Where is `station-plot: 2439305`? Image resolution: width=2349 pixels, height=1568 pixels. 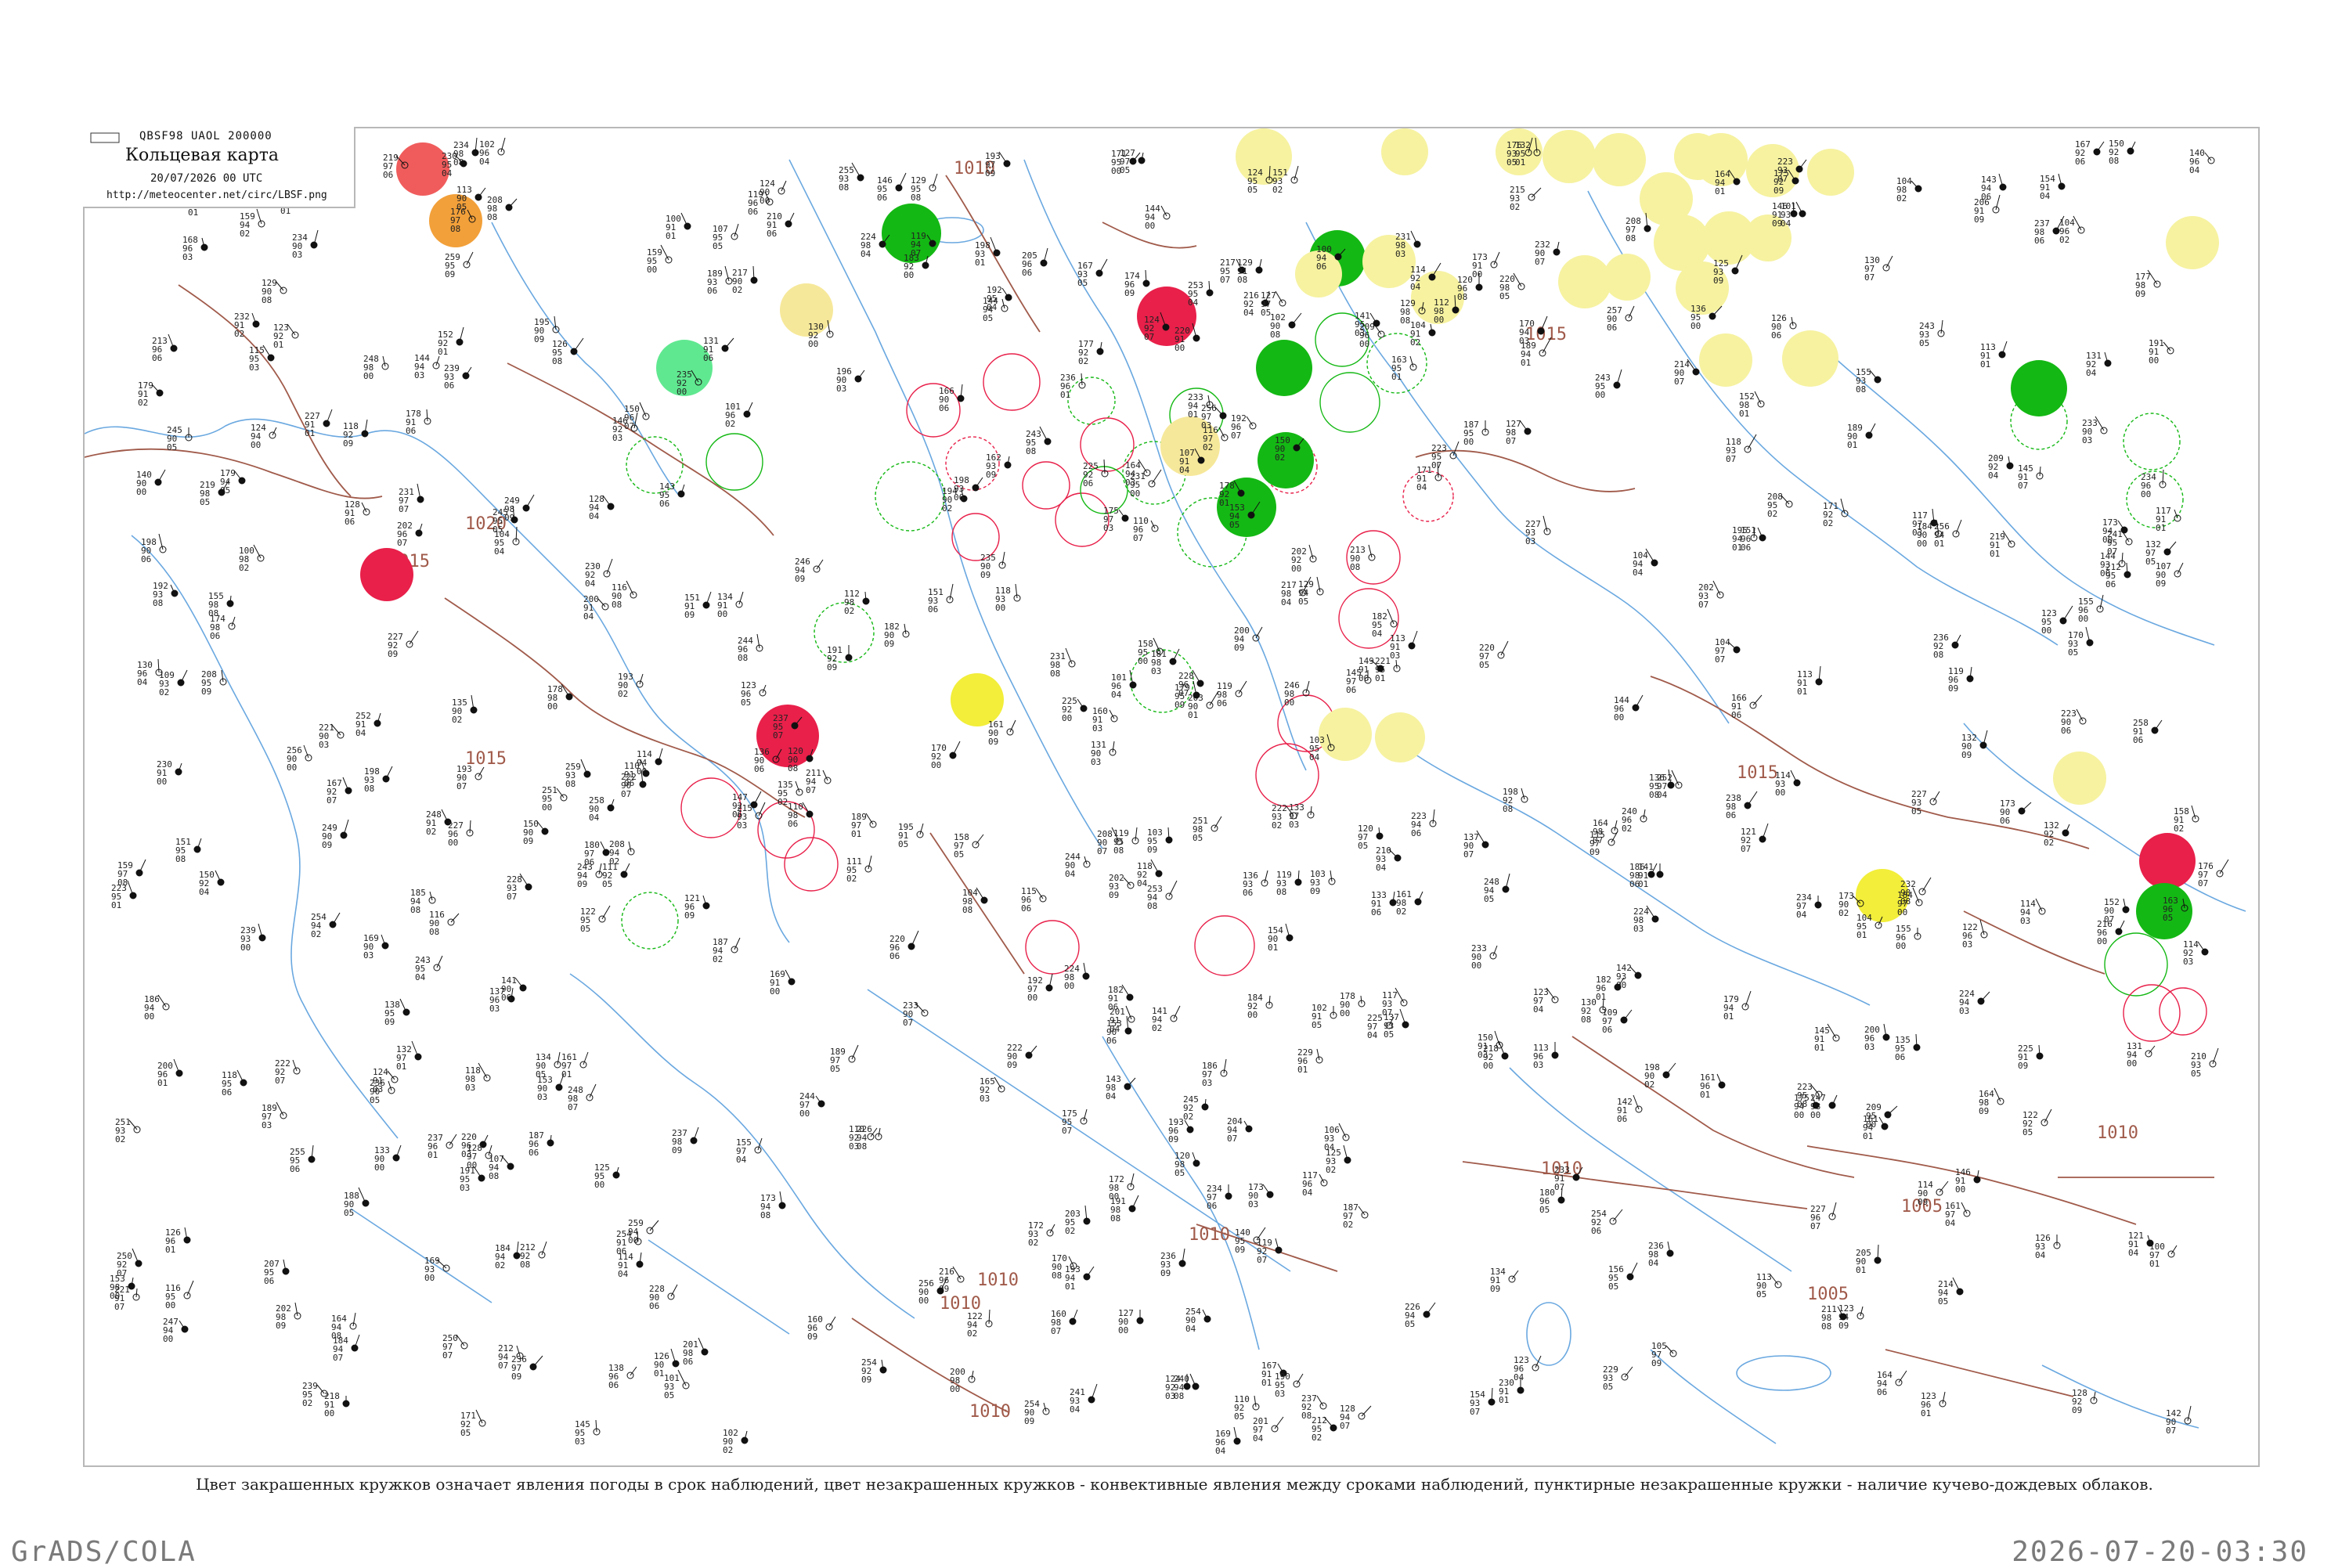
station-plot: 2439305 is located at coordinates (1932, 333).